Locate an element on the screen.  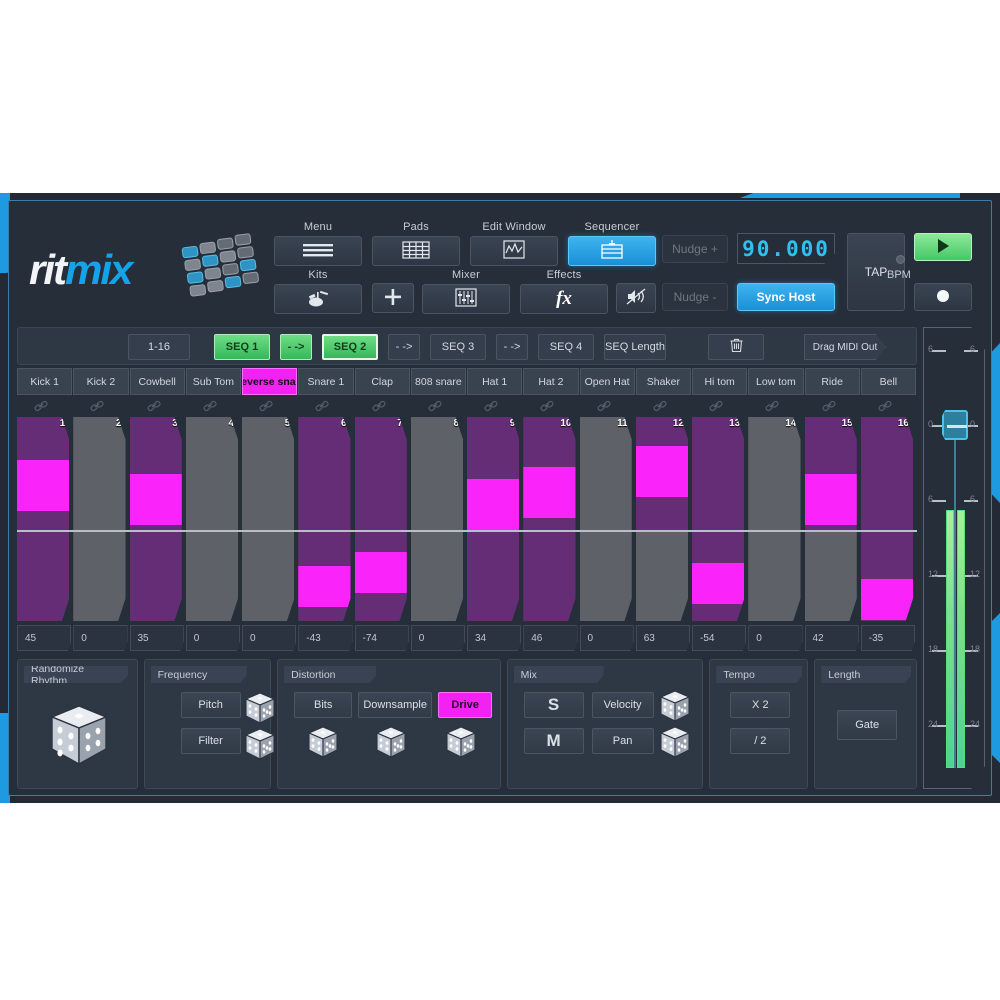
sync-host-button: Sync Host is located at coordinates (786, 297).